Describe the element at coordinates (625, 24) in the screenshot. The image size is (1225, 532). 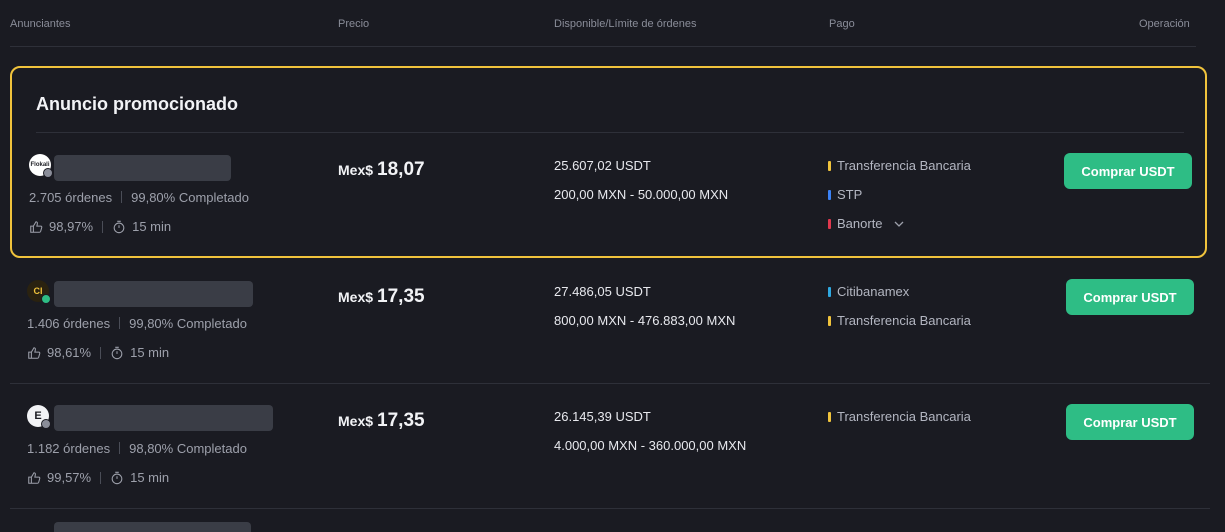
I see `header-available: Disponible/Límite de órdenes` at that location.